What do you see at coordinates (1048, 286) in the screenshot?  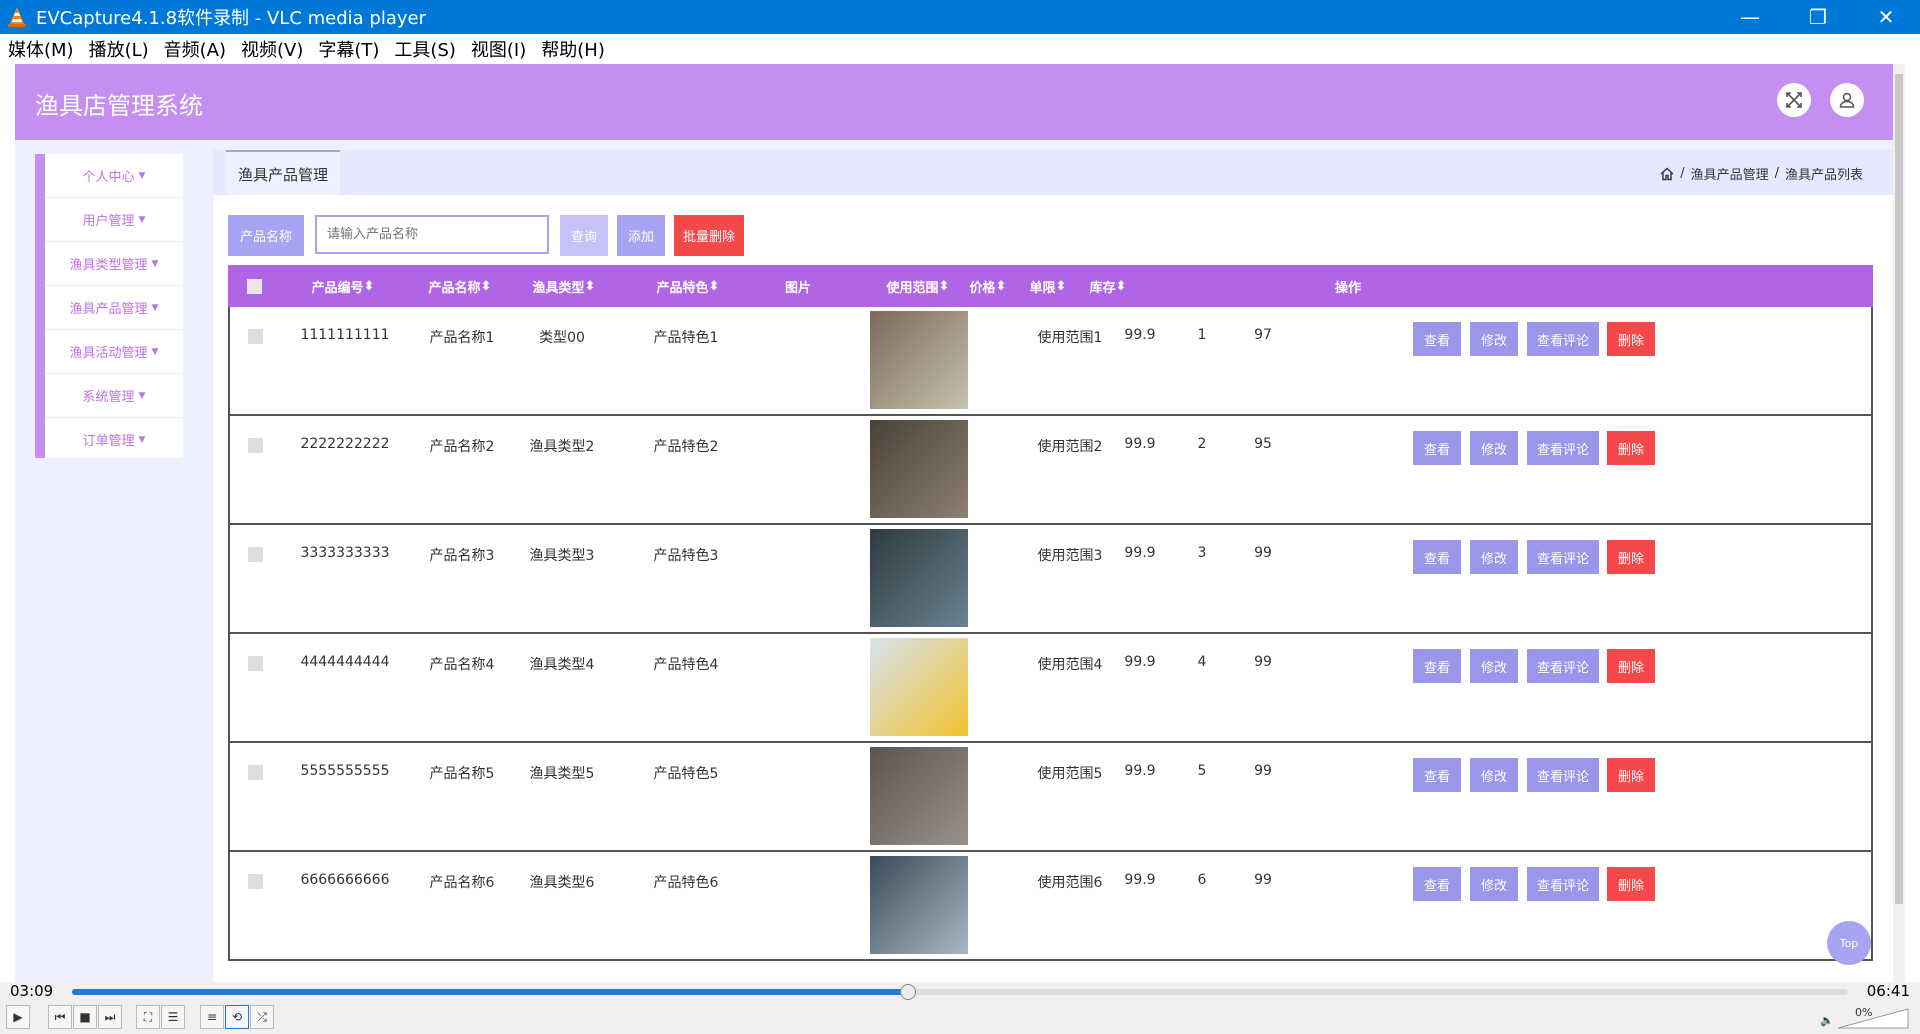 I see `column-header-limit: 单限 ⬍` at bounding box center [1048, 286].